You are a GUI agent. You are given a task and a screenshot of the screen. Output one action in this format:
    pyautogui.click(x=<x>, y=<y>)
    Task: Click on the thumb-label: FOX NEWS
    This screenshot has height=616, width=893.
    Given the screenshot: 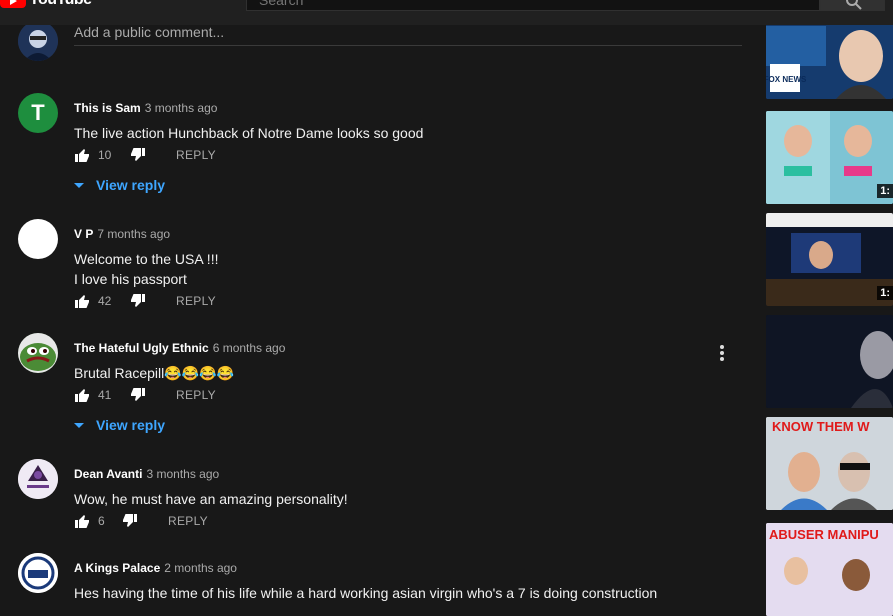 What is the action you would take?
    pyautogui.click(x=786, y=79)
    